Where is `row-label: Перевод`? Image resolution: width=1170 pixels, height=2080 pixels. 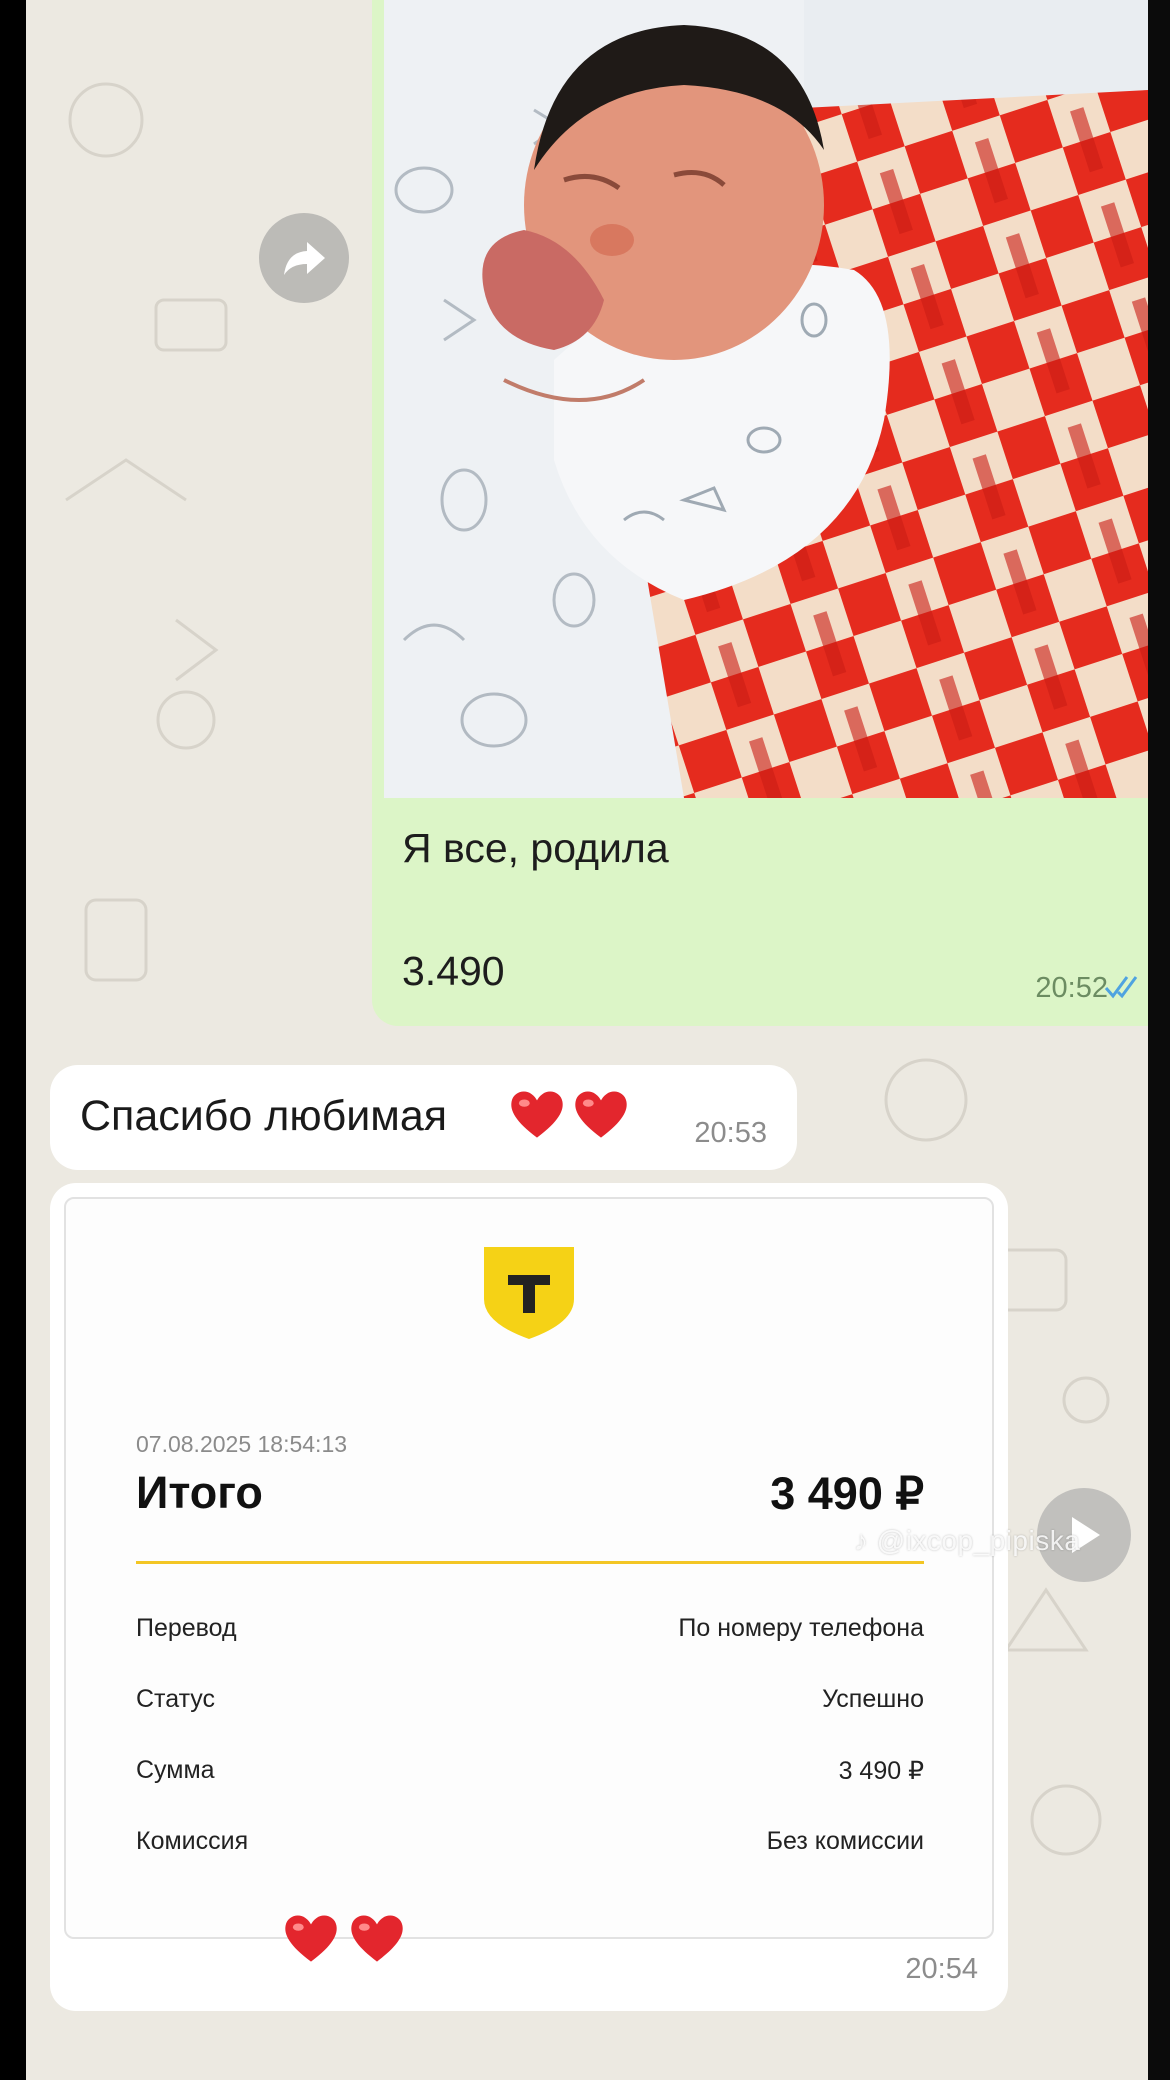
row-label: Перевод is located at coordinates (186, 1628).